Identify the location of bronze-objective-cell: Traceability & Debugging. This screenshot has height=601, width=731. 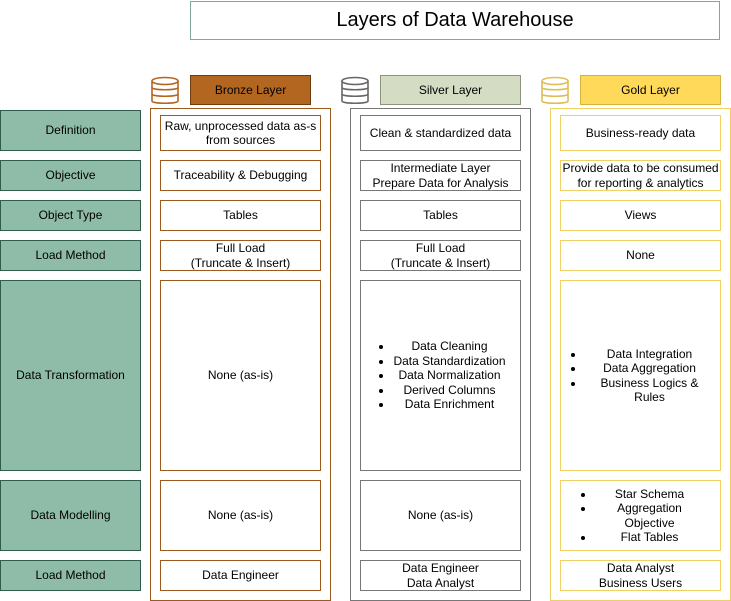
(240, 175).